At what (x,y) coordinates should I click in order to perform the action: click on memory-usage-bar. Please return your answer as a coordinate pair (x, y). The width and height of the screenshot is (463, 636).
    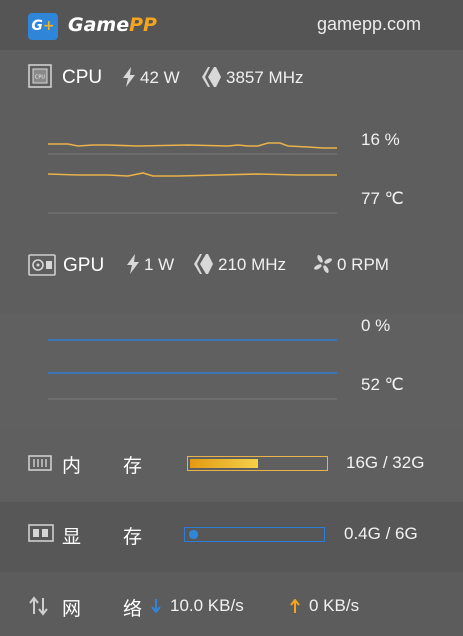
    Looking at the image, I should click on (257, 463).